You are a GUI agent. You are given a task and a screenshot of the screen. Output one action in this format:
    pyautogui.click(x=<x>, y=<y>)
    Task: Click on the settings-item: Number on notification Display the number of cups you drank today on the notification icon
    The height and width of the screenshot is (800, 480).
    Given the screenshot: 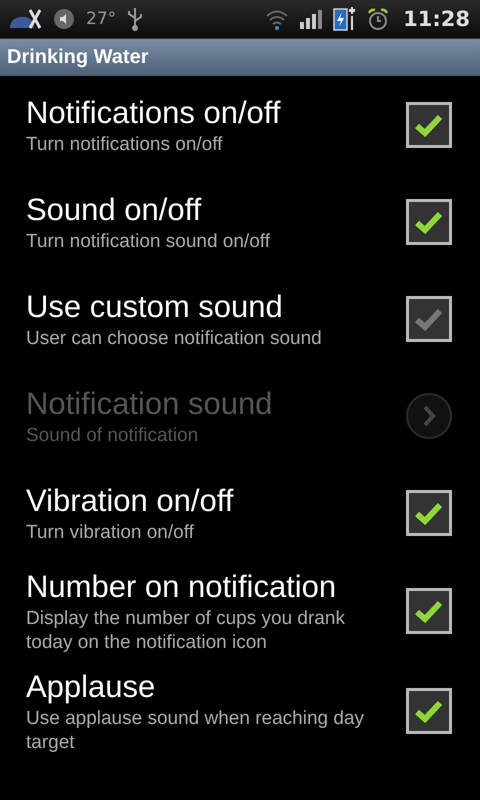 What is the action you would take?
    pyautogui.click(x=240, y=611)
    